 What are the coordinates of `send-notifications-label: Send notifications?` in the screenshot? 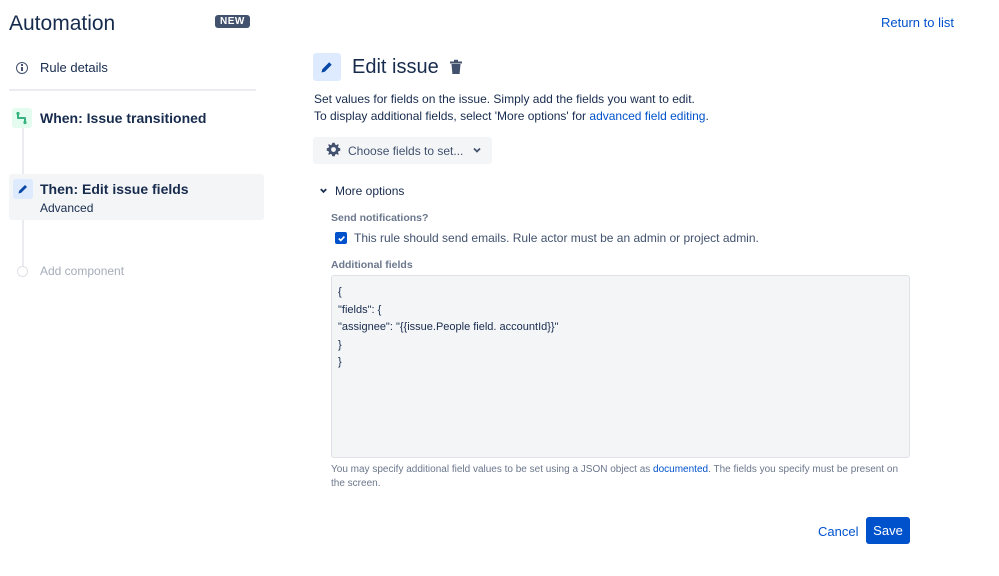 It's located at (380, 218).